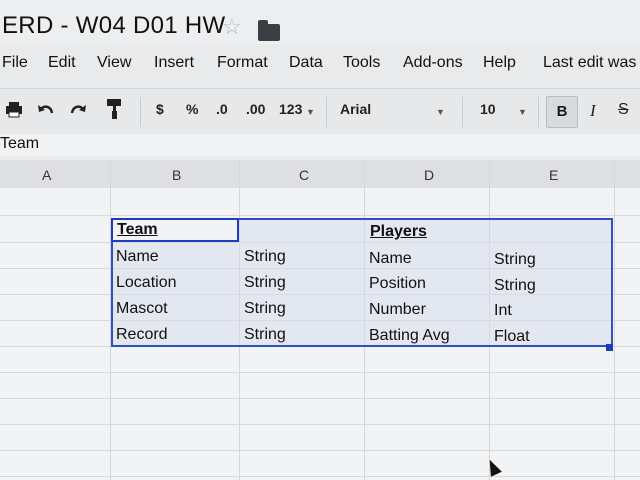  I want to click on table-cell: Mascot, so click(142, 309).